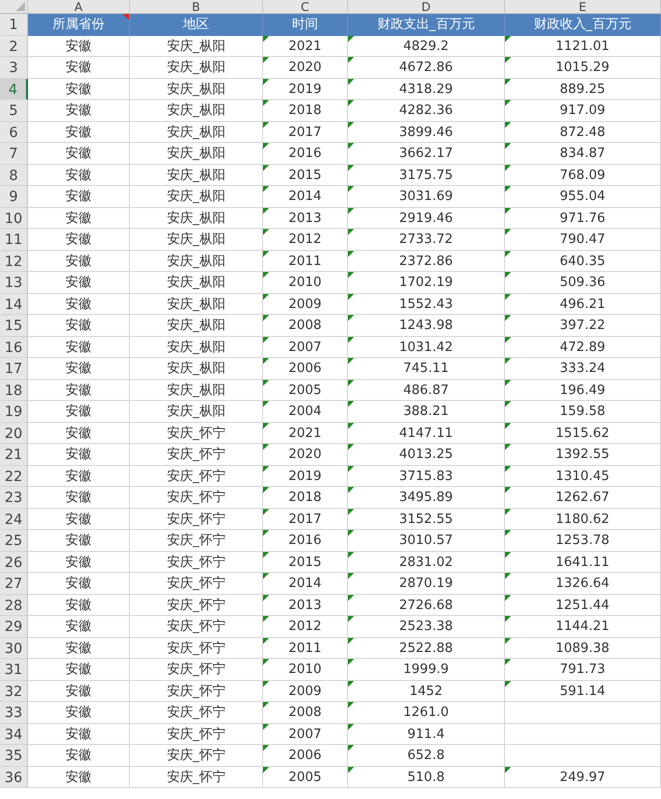 The width and height of the screenshot is (661, 799). I want to click on row-header: 21, so click(14, 455).